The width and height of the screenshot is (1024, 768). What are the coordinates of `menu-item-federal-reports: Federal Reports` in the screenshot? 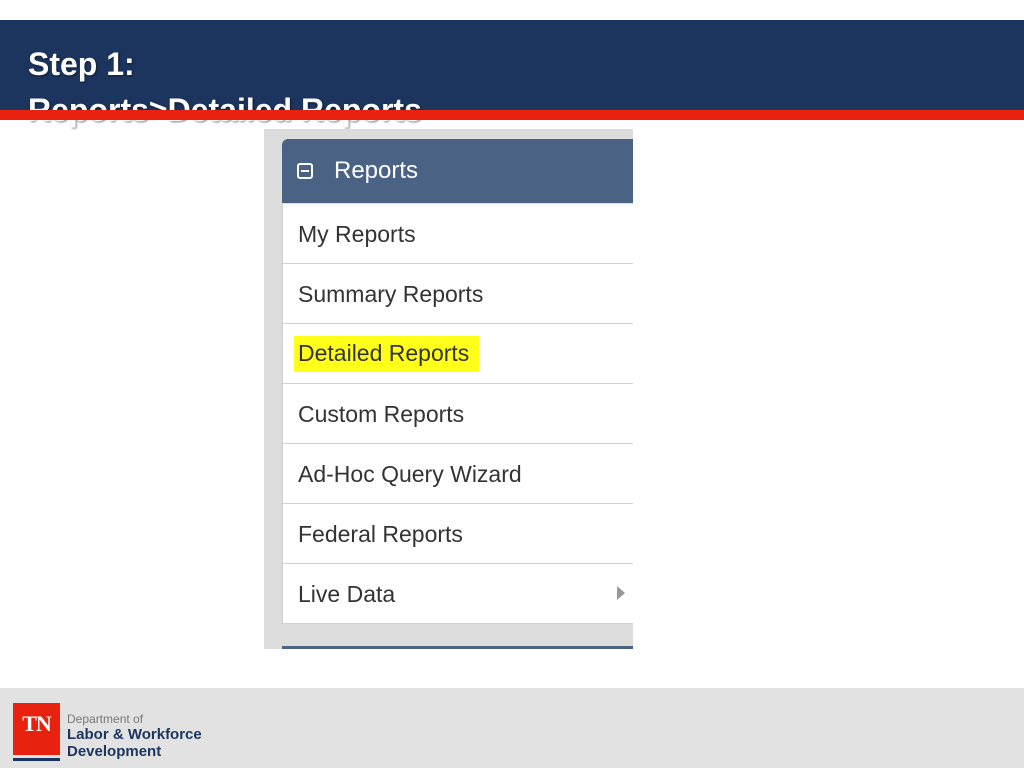 It's located at (457, 534).